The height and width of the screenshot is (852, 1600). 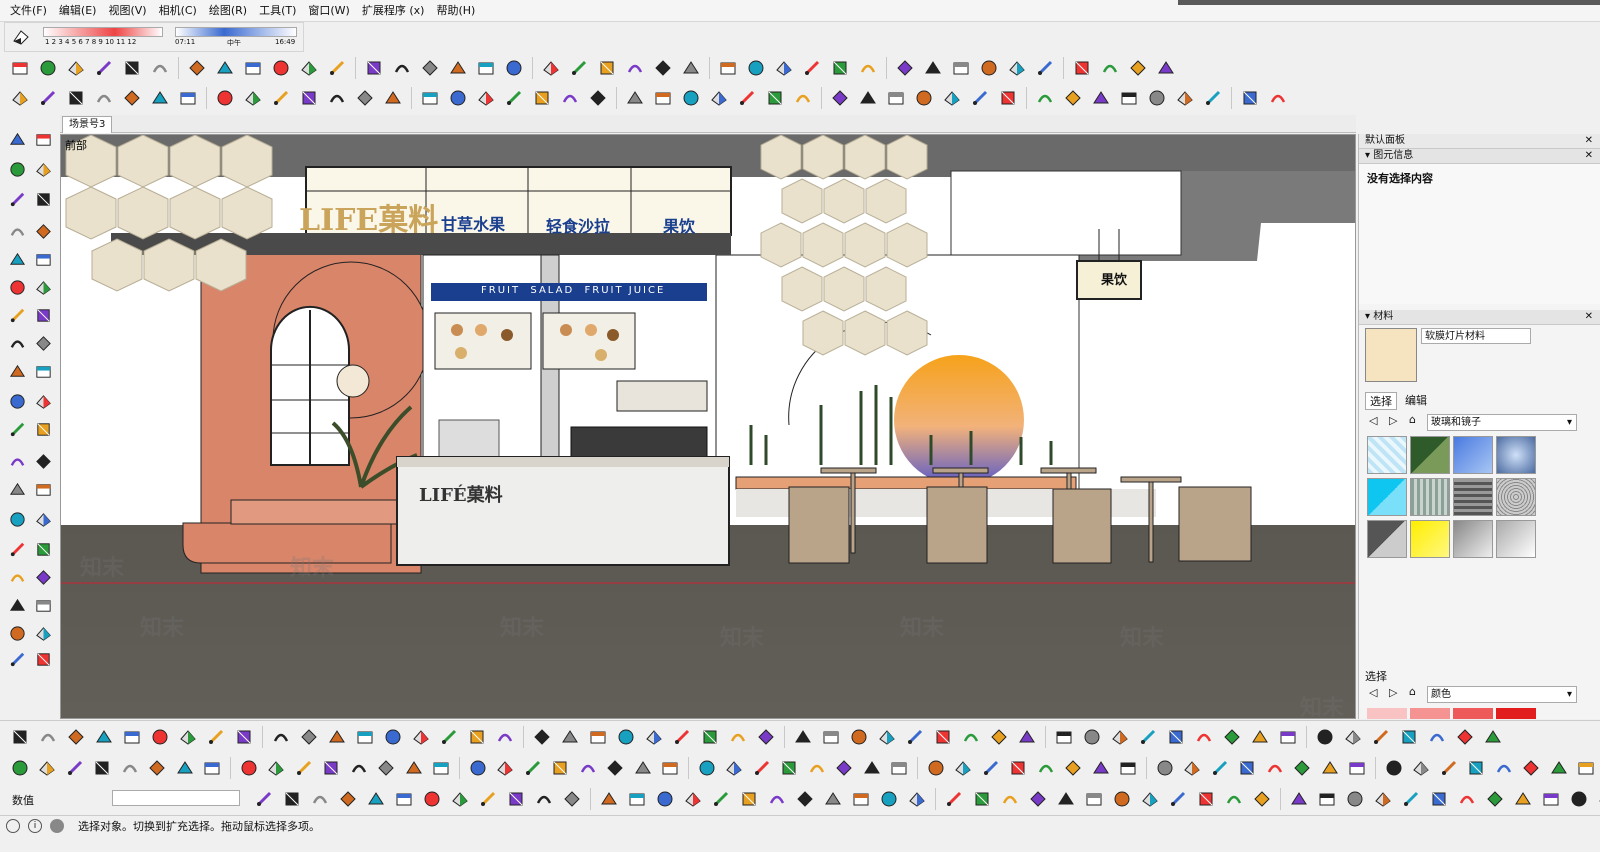 What do you see at coordinates (43, 577) in the screenshot?
I see `position-camera-icon` at bounding box center [43, 577].